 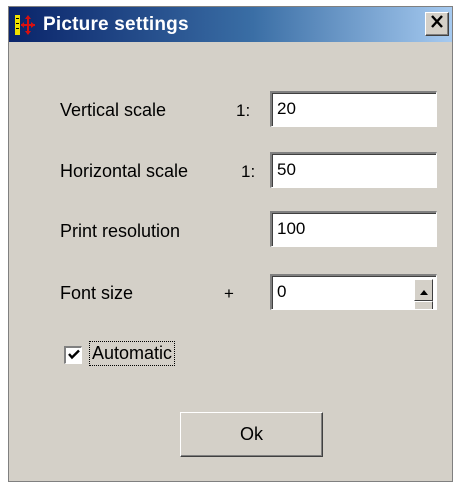 What do you see at coordinates (230, 24) in the screenshot?
I see `title-bar: Picture settings` at bounding box center [230, 24].